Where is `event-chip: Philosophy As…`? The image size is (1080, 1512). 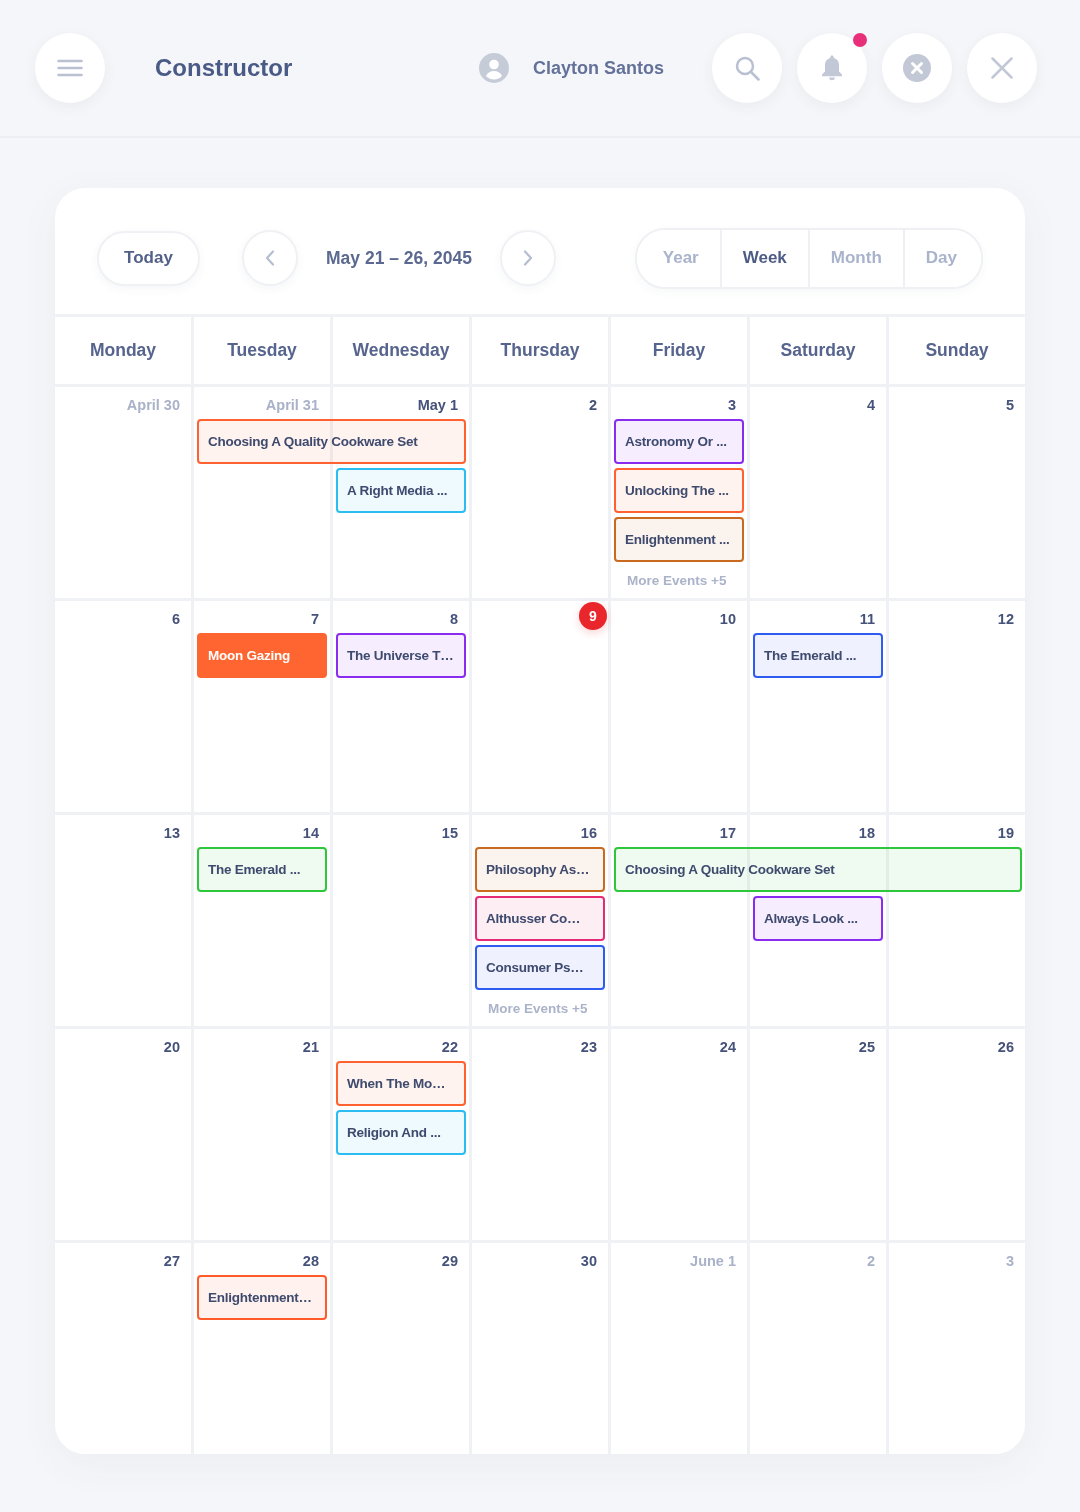
event-chip: Philosophy As… is located at coordinates (540, 869).